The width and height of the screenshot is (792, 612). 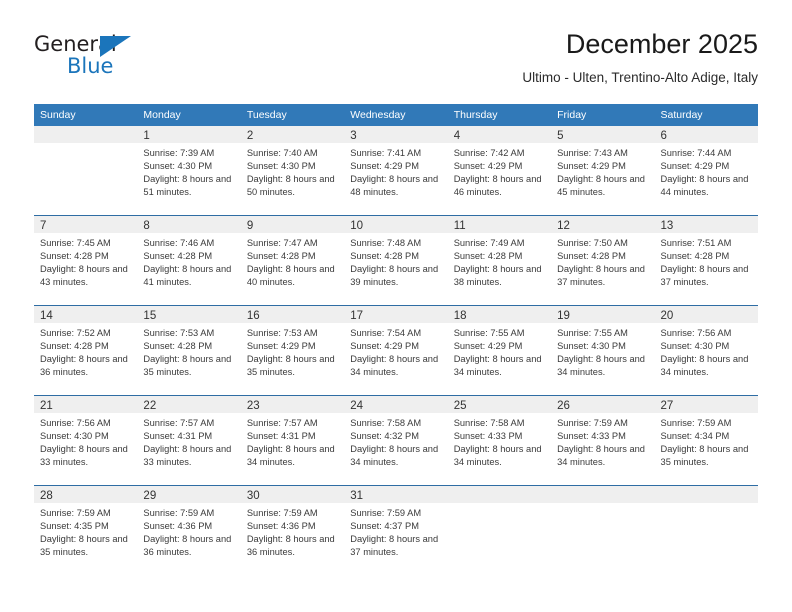 What do you see at coordinates (74, 526) in the screenshot?
I see `sunset-text: Sunset: 4:35 PM` at bounding box center [74, 526].